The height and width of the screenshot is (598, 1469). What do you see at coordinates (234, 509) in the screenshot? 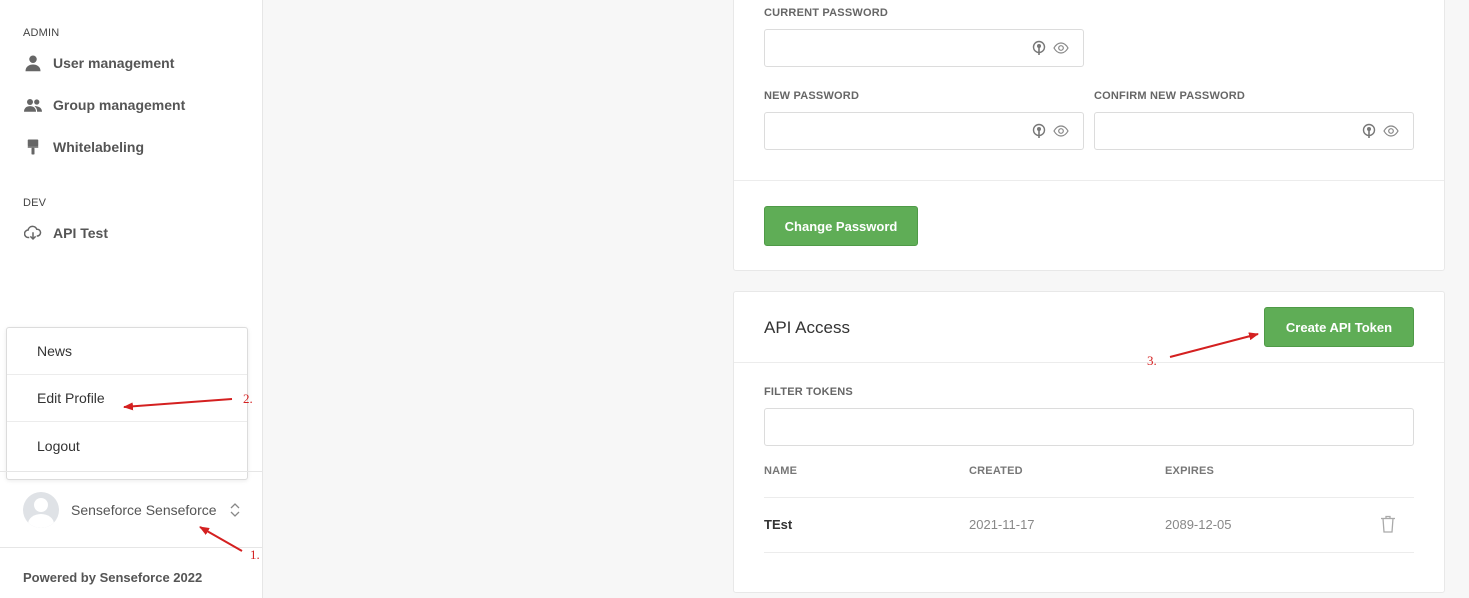
I see `sort-chevrons-icon` at bounding box center [234, 509].